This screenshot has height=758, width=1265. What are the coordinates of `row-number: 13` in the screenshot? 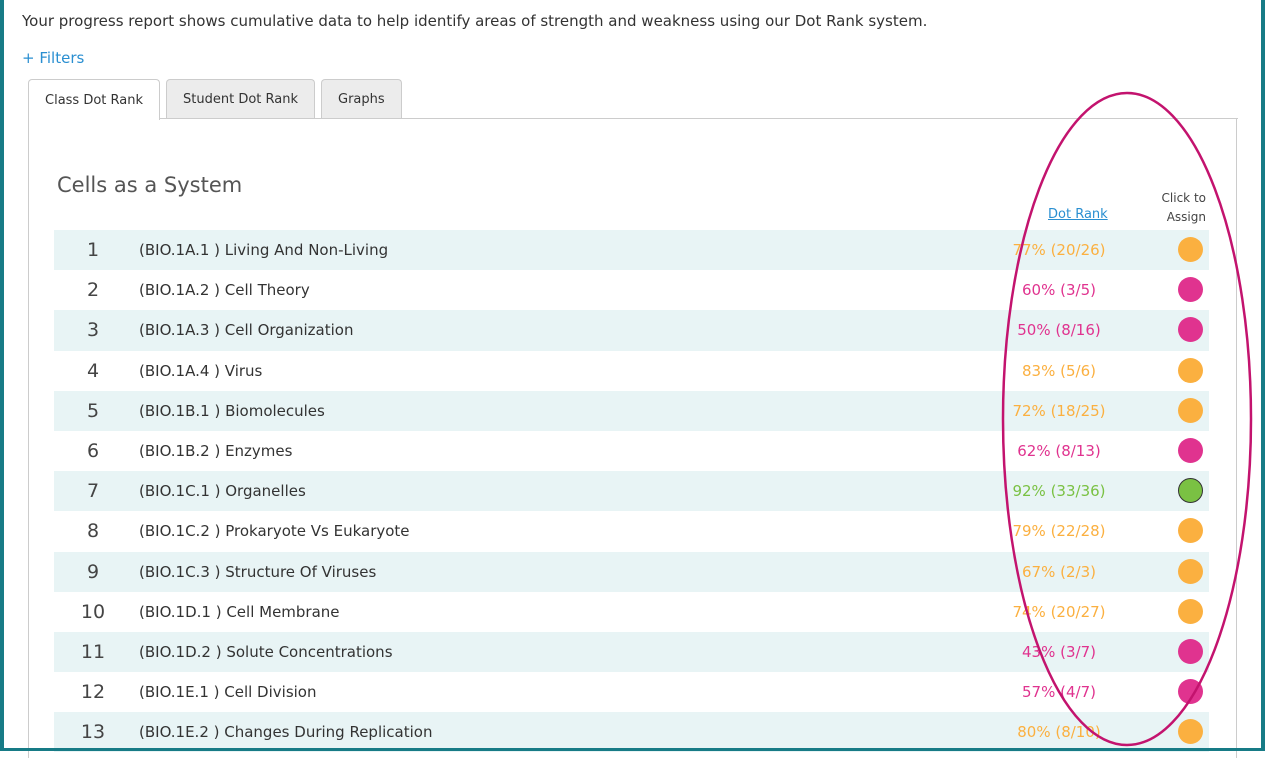 It's located at (93, 732).